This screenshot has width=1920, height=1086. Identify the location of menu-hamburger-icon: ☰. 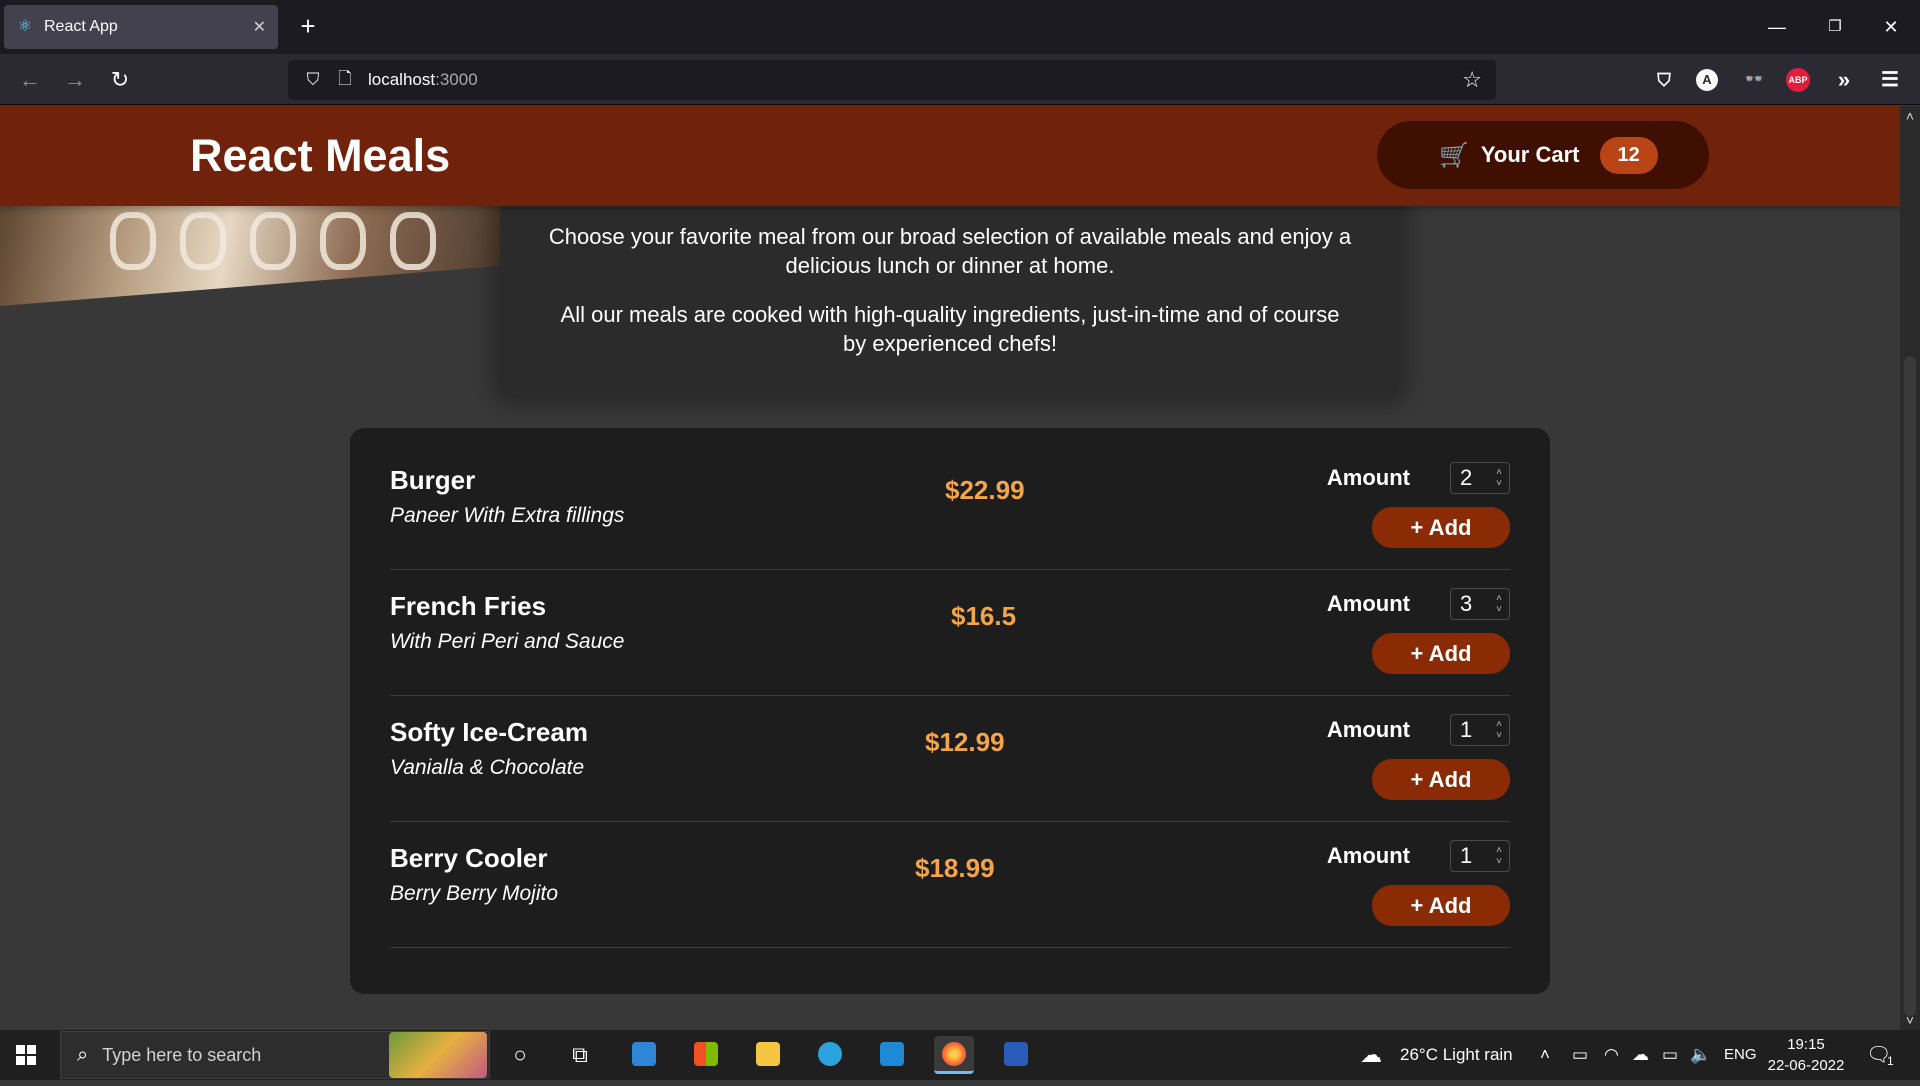
(1890, 80).